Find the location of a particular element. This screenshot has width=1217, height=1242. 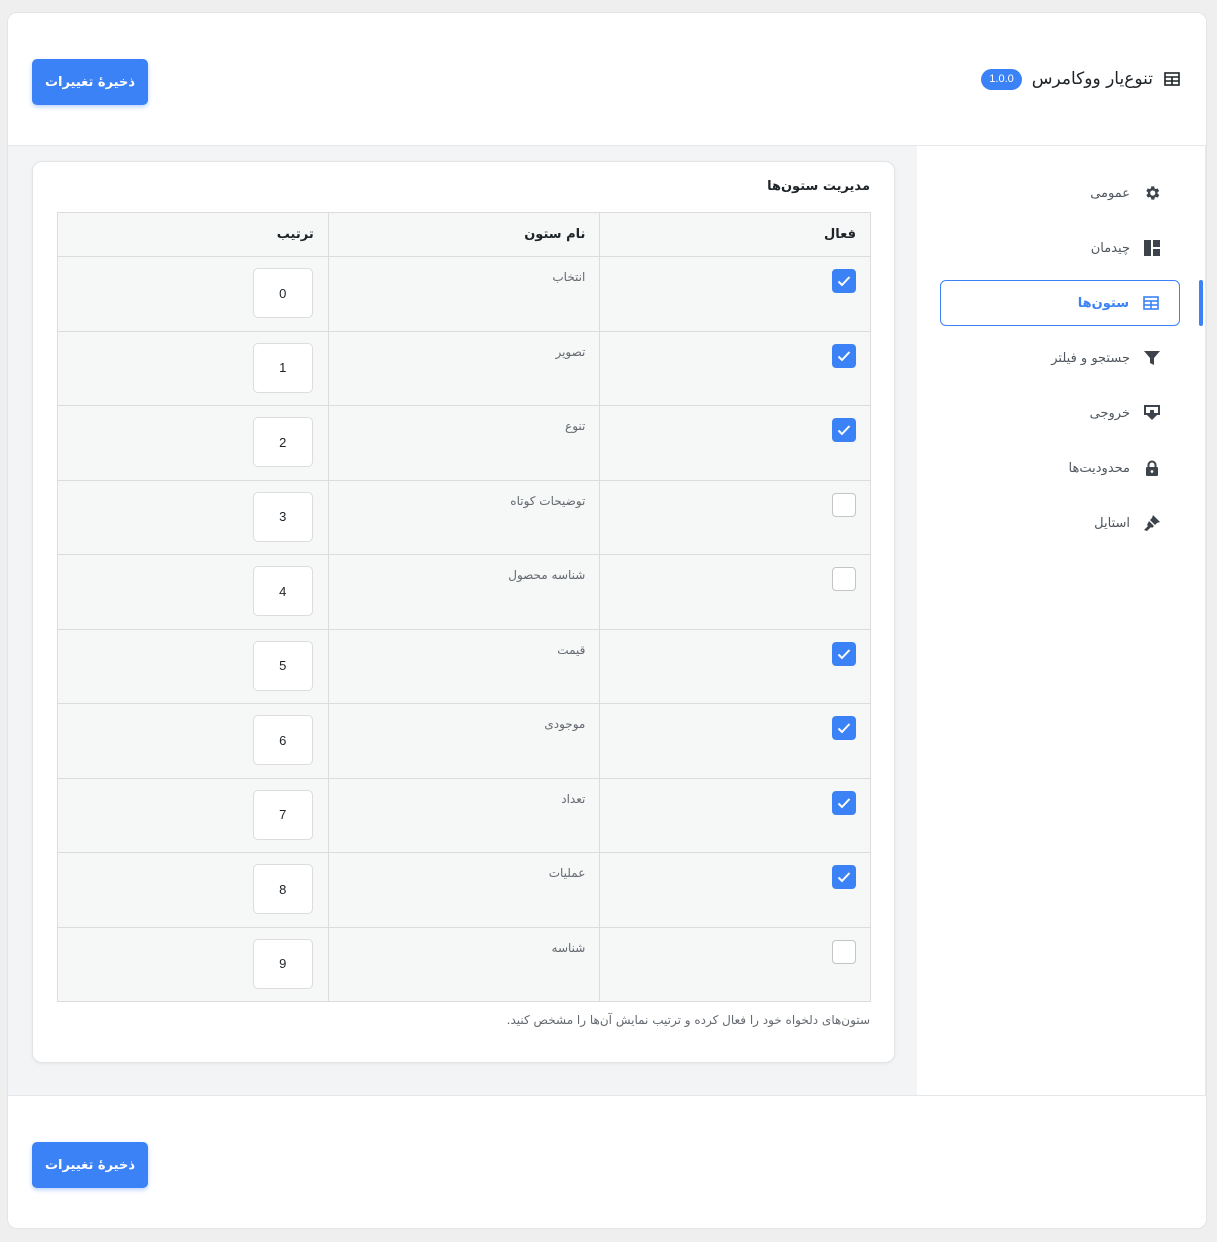

lock-icon is located at coordinates (1152, 468).